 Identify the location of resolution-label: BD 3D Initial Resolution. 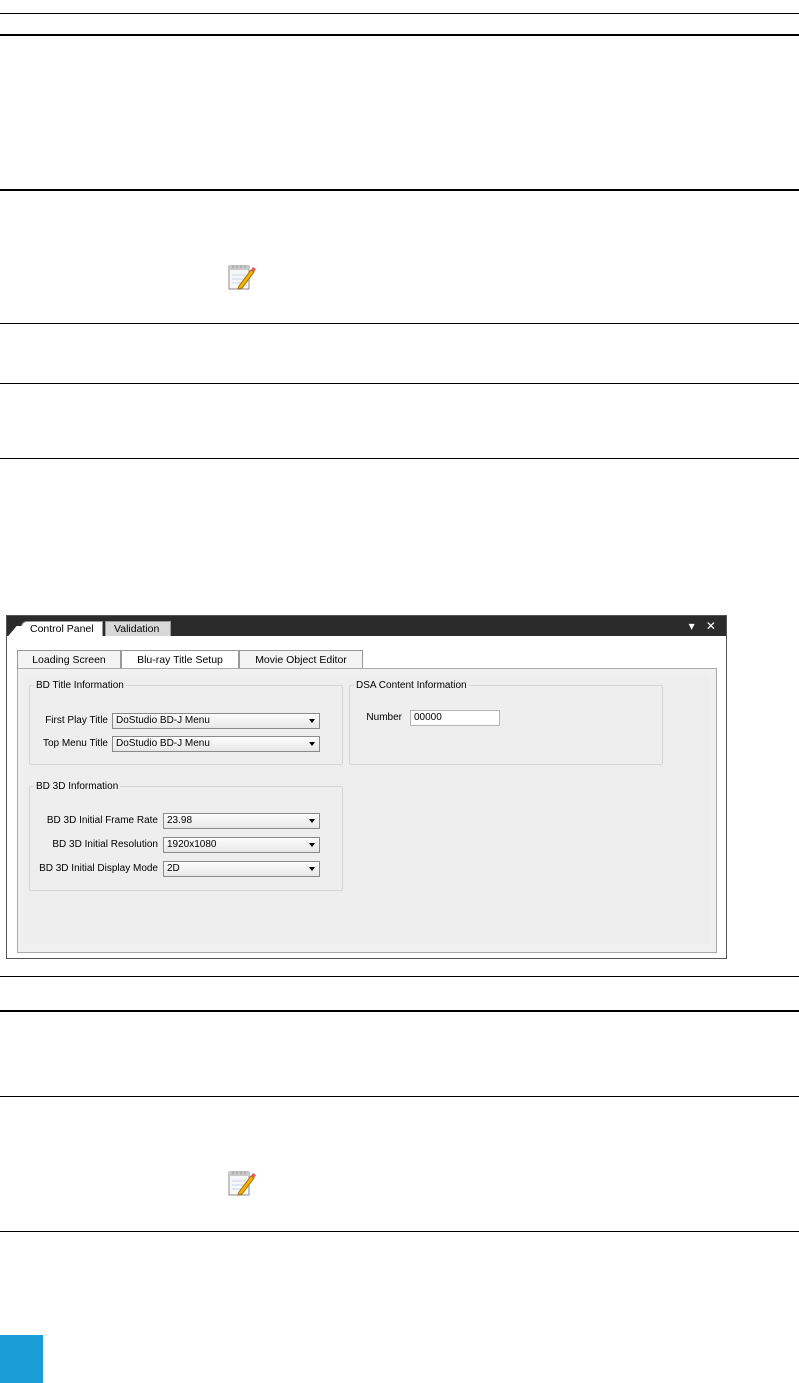
(105, 844).